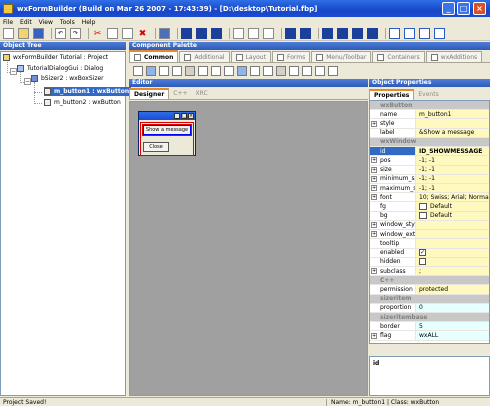 Image resolution: width=490 pixels, height=406 pixels. I want to click on property-row-hidden: hidden, so click(429, 262).